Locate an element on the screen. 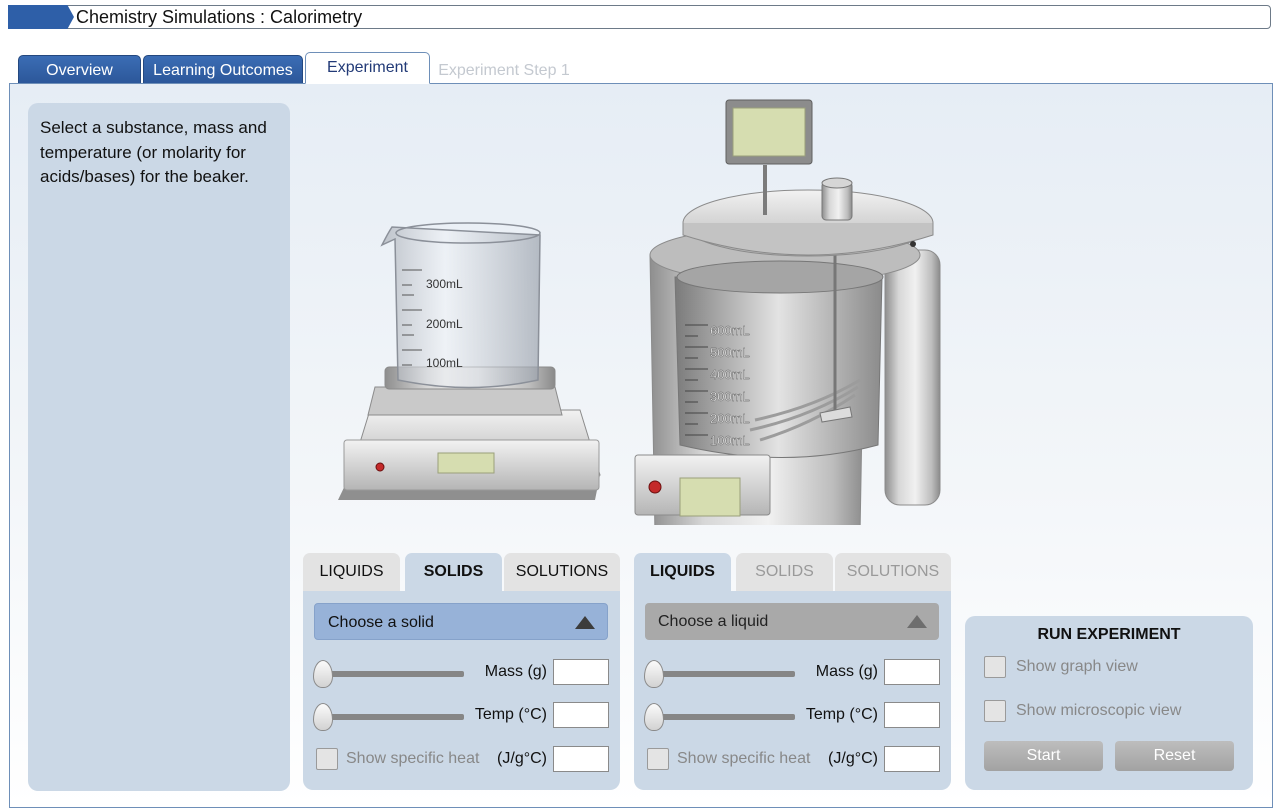 This screenshot has height=812, width=1281. calorimeter-temp-input is located at coordinates (912, 715).